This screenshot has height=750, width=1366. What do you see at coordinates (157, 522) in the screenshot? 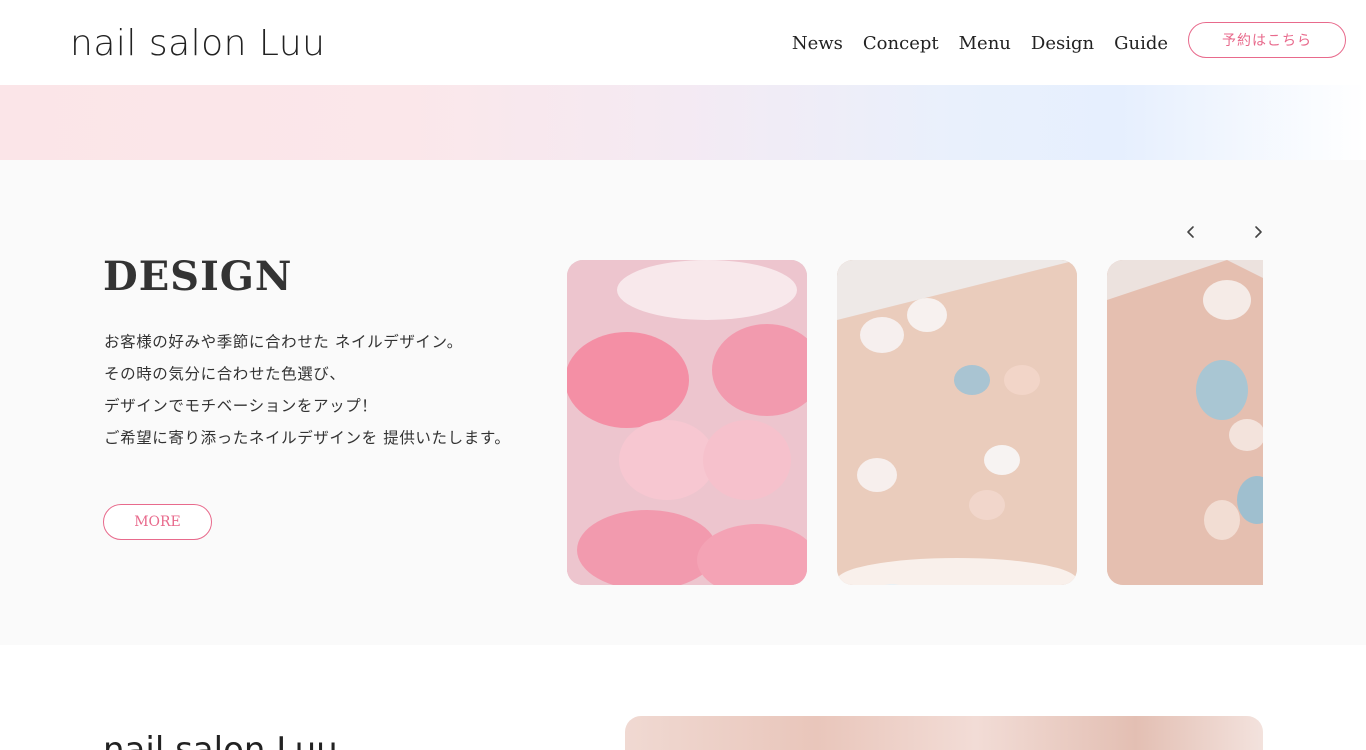
I see `more-button: MORE` at bounding box center [157, 522].